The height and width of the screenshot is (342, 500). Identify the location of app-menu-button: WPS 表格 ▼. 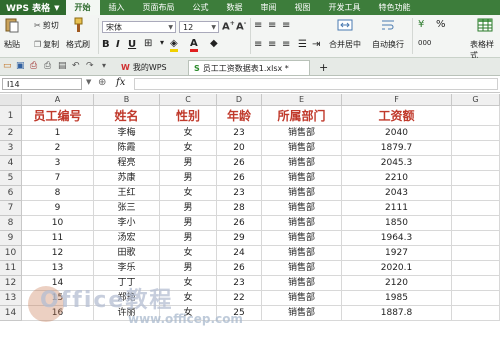
(33, 7).